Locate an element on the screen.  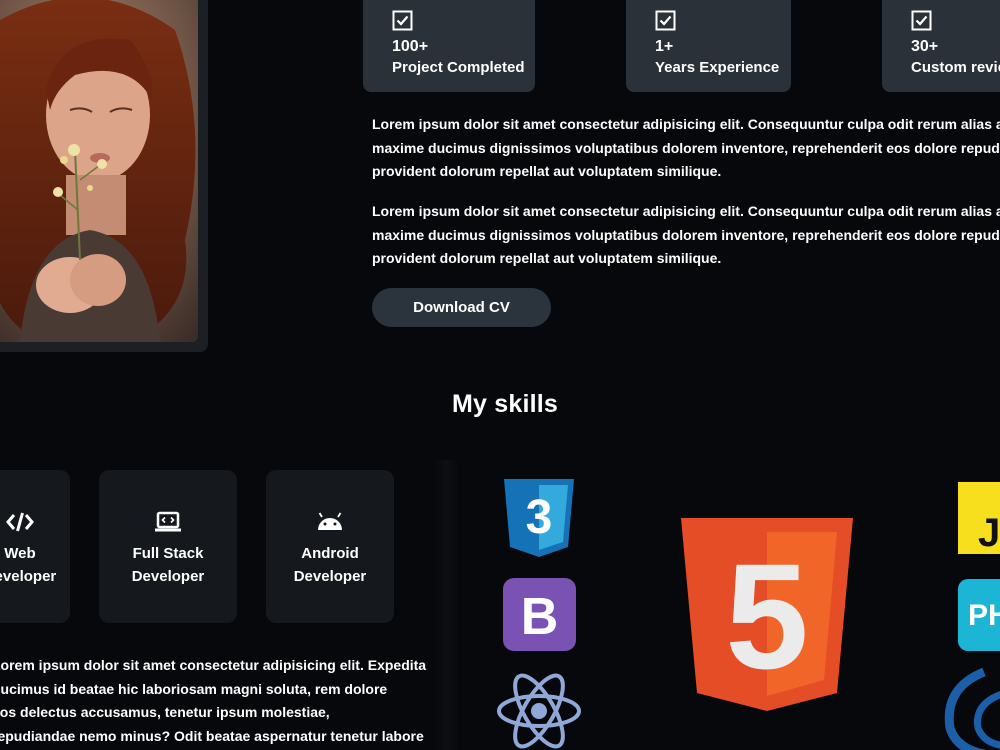
stat-card-experience: 1+ Years Experience is located at coordinates (708, 46).